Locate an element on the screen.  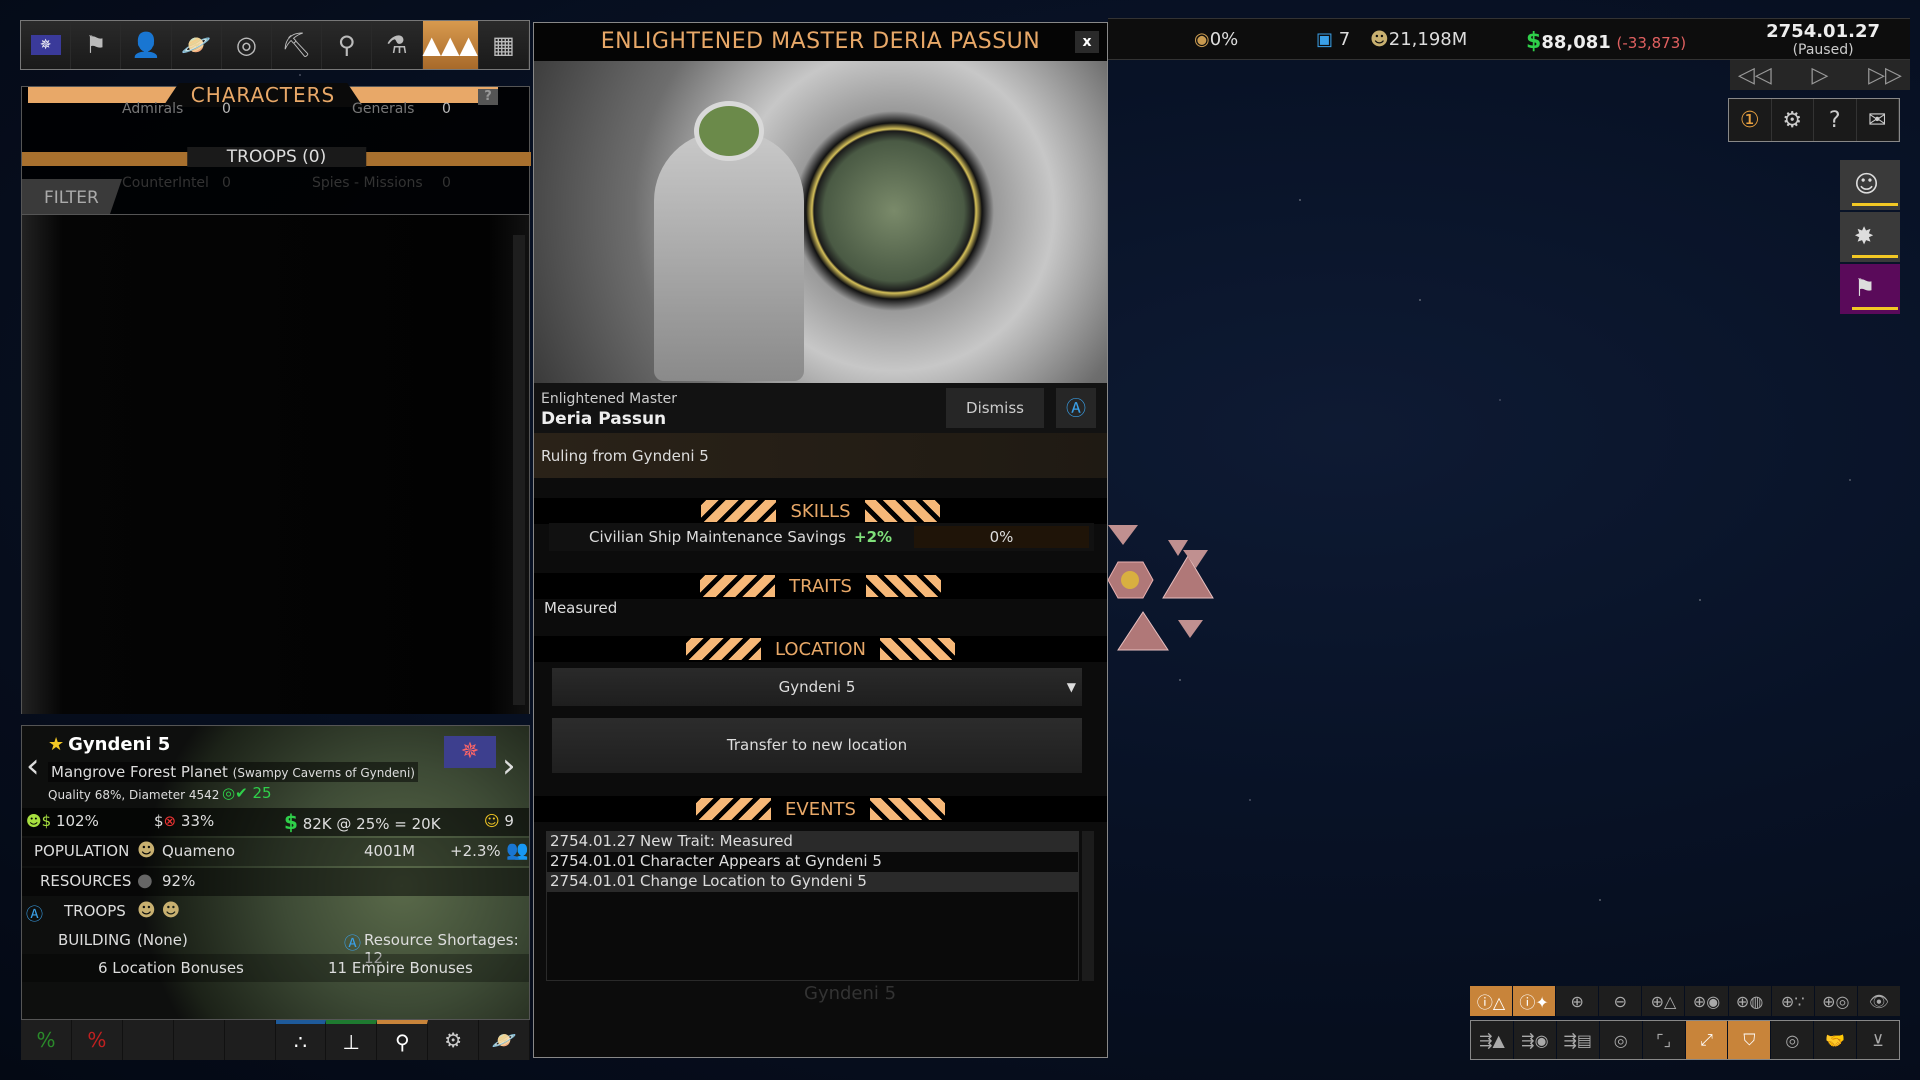
close-button: x is located at coordinates (1087, 42).